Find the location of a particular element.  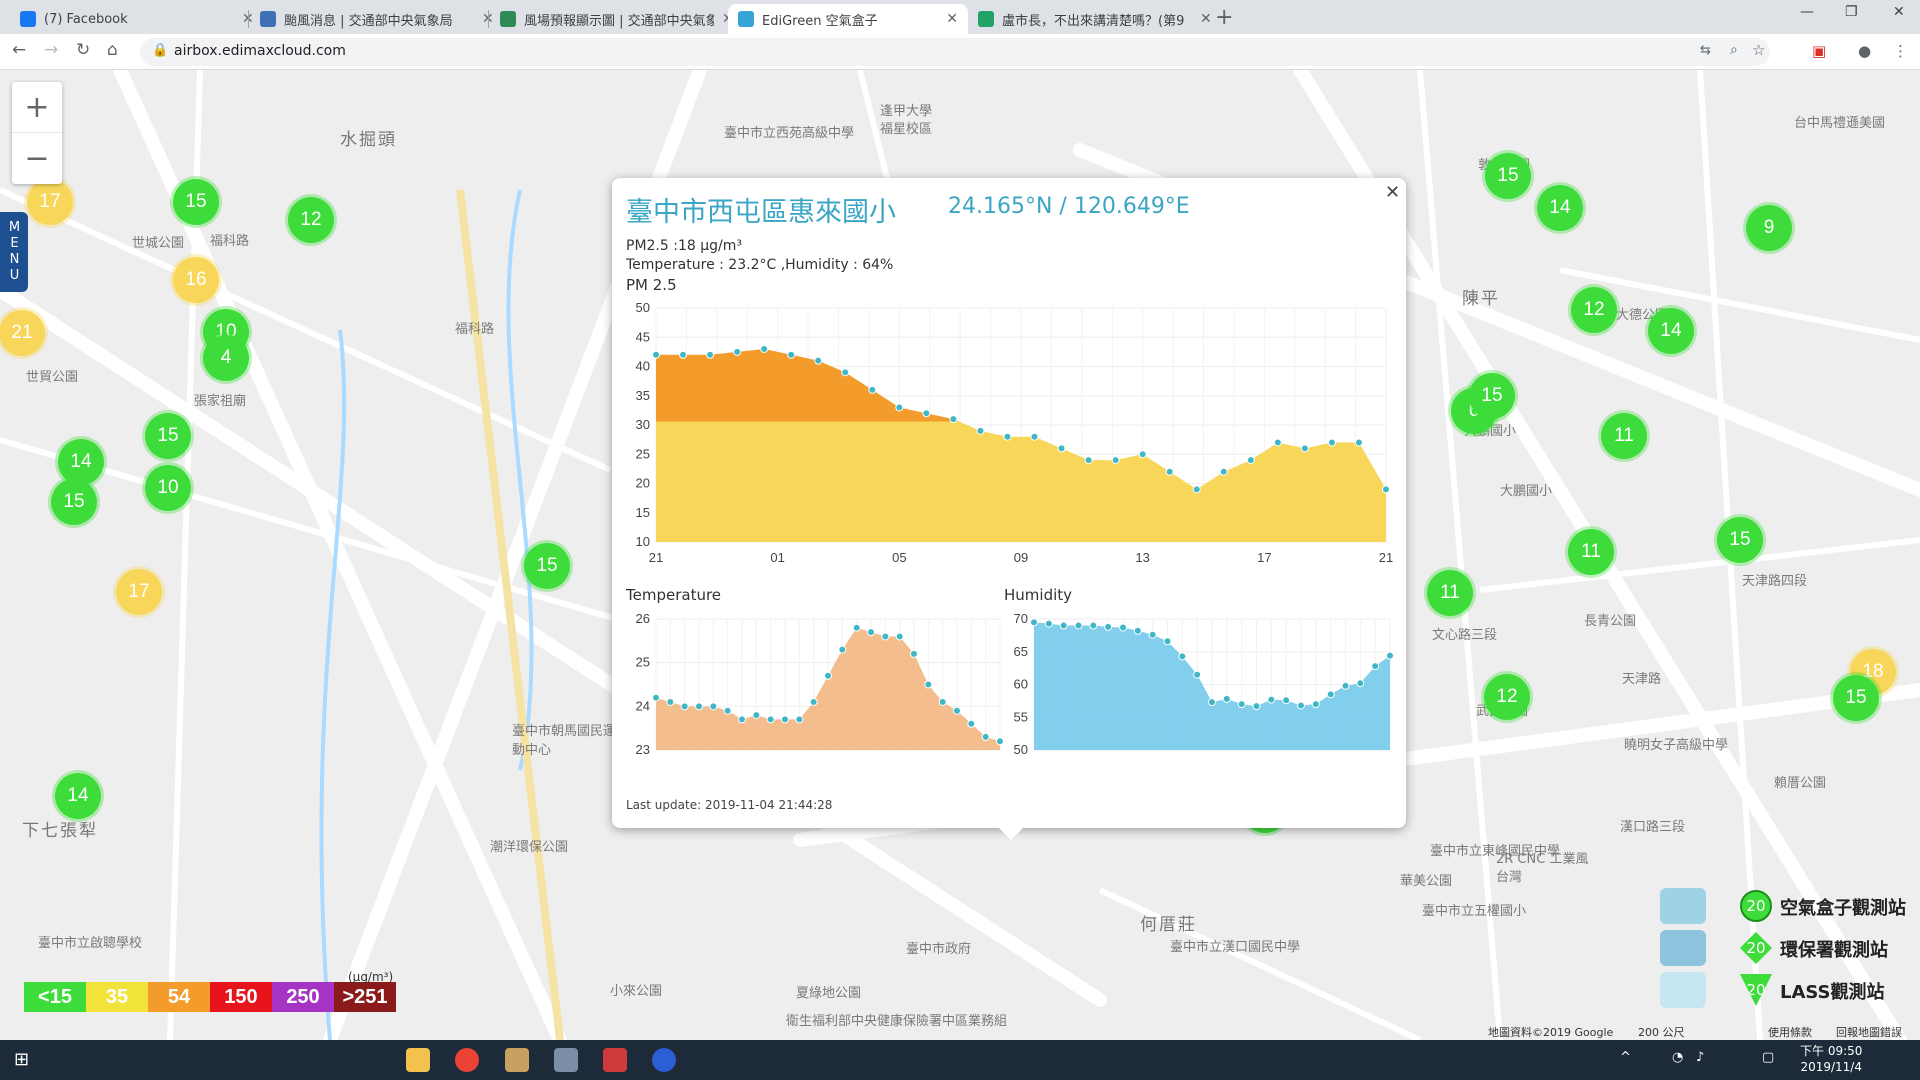

report-error-link: 回報地圖錯誤 is located at coordinates (1869, 1032).